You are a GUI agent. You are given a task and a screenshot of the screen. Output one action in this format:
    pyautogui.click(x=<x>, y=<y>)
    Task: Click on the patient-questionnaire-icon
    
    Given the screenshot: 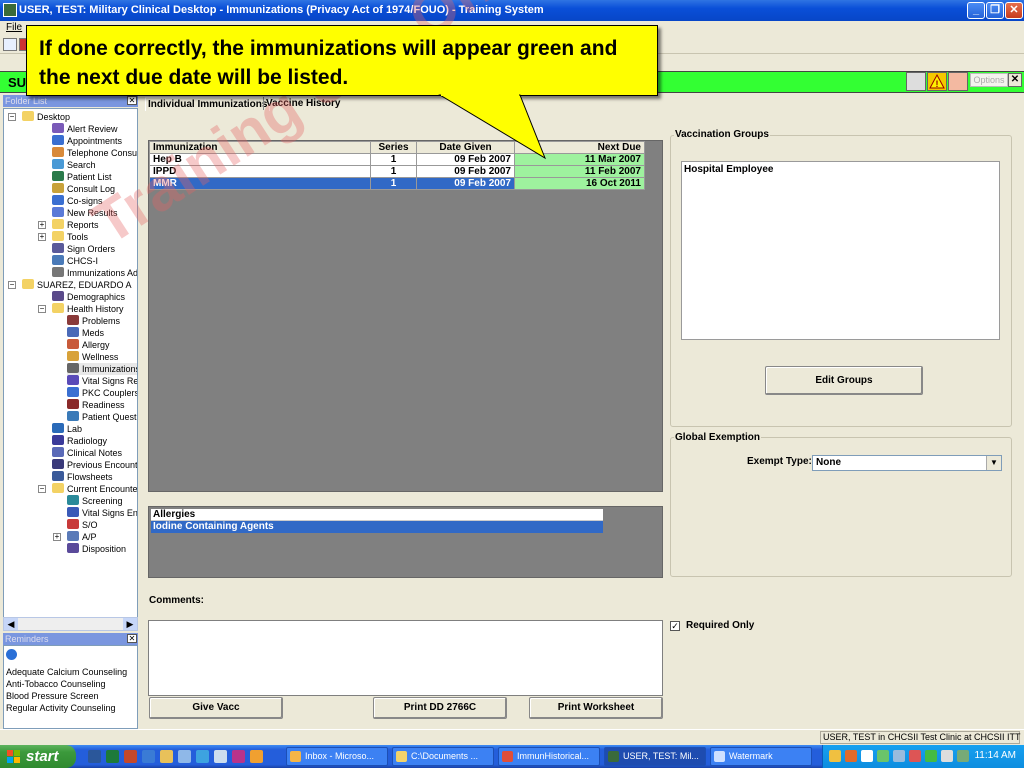 What is the action you would take?
    pyautogui.click(x=73, y=416)
    